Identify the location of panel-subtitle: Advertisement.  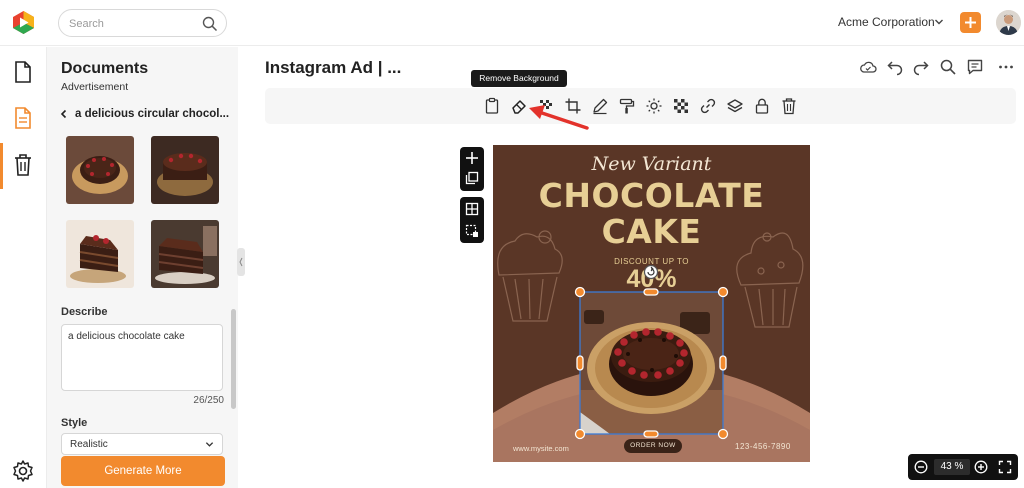
(95, 87).